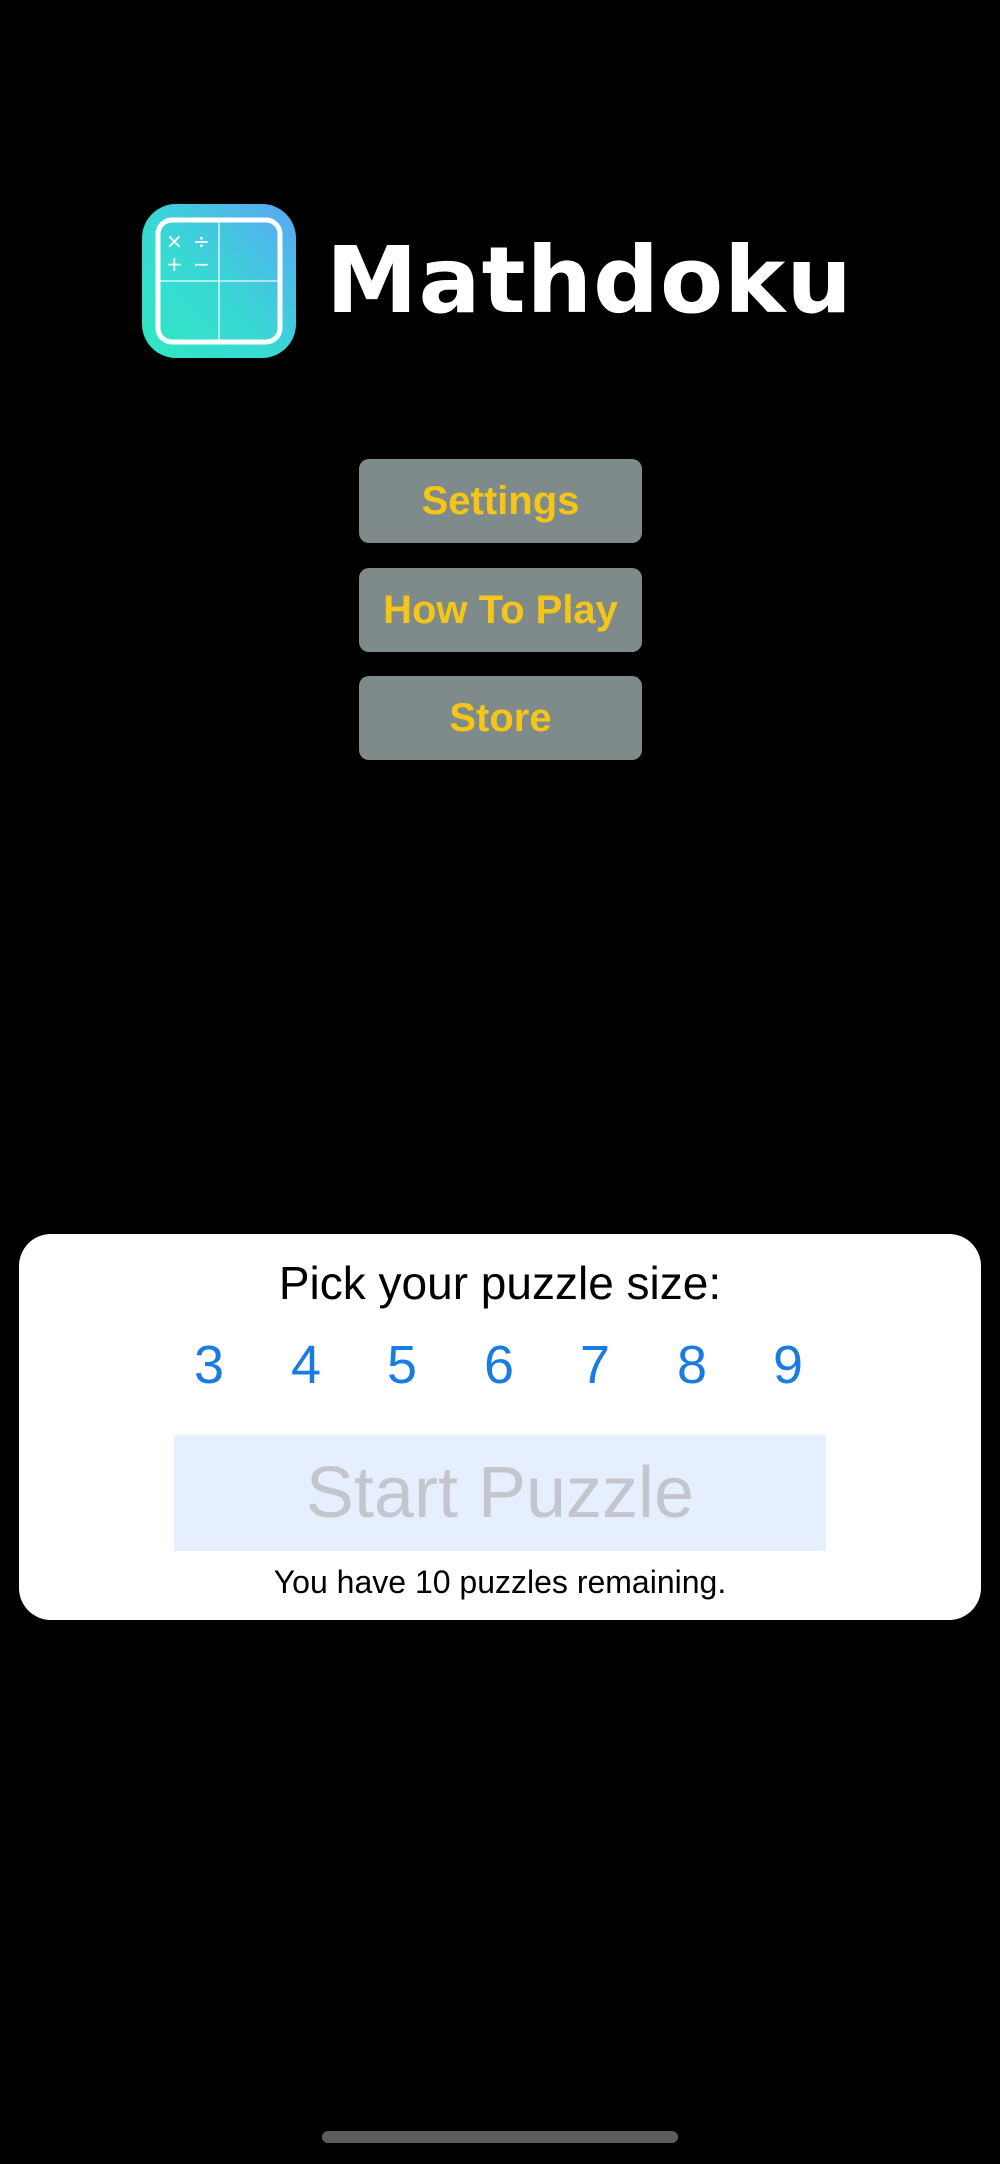  What do you see at coordinates (174, 264) in the screenshot?
I see `plus-symbol: +` at bounding box center [174, 264].